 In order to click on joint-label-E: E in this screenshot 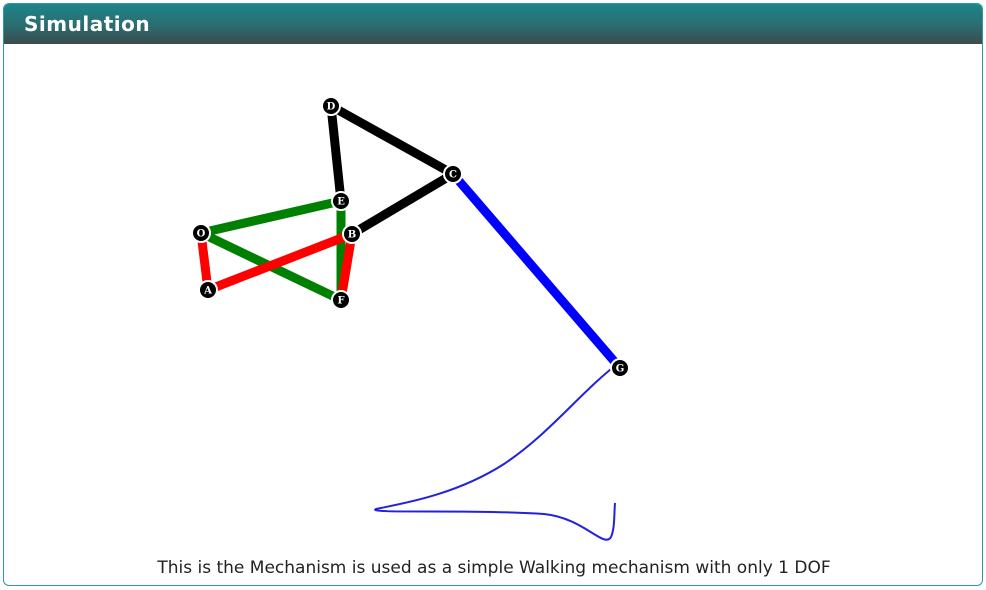, I will do `click(341, 202)`.